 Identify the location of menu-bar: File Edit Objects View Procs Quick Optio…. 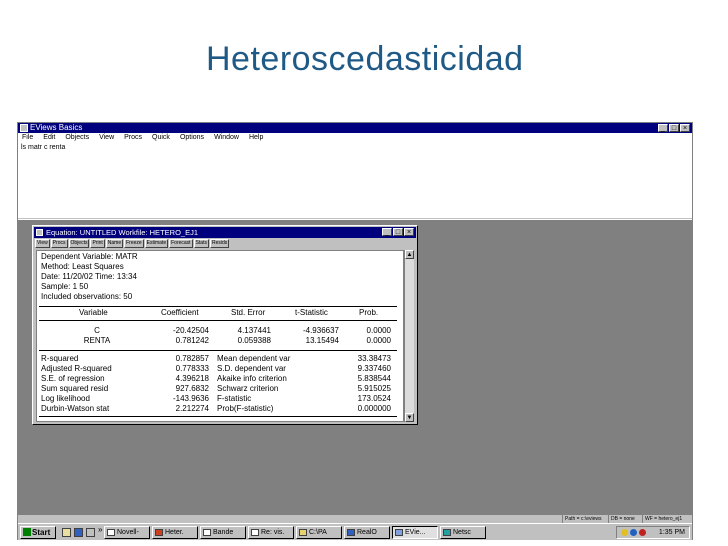
(355, 138).